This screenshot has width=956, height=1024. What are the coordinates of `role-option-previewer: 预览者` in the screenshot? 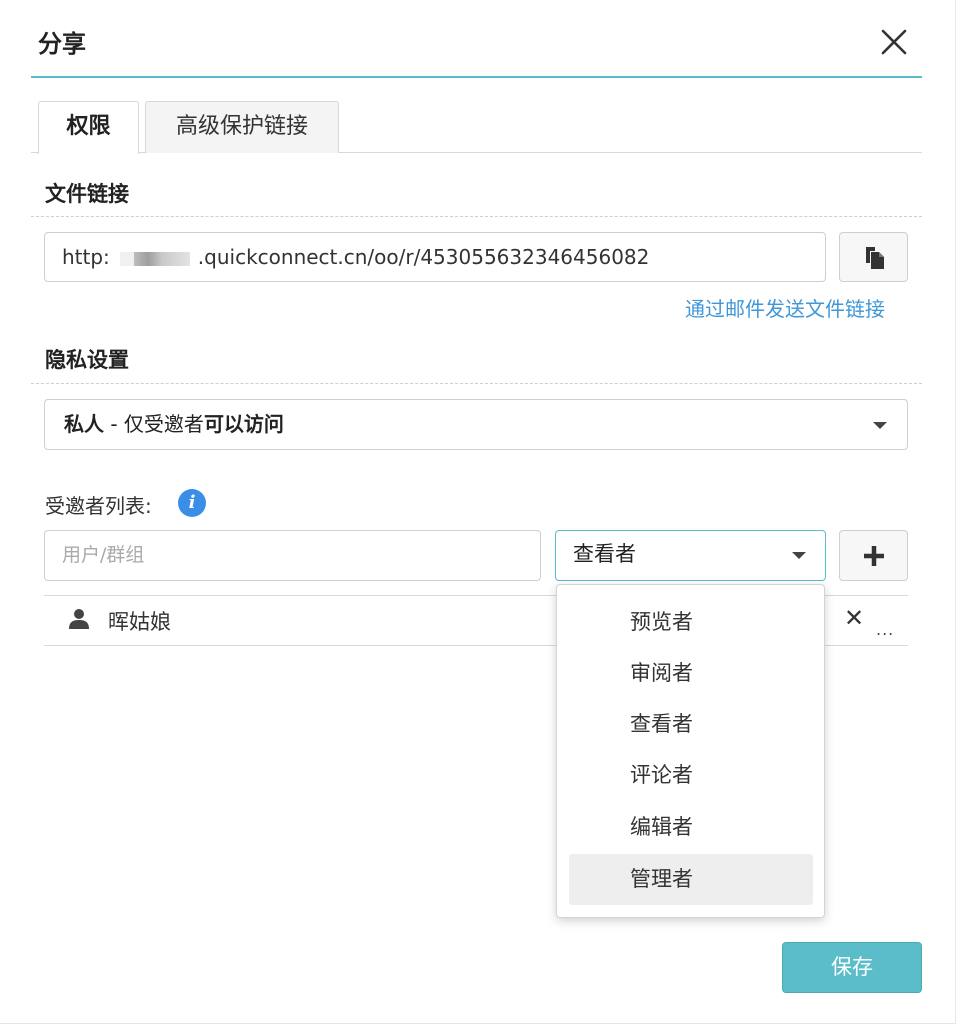 It's located at (691, 622).